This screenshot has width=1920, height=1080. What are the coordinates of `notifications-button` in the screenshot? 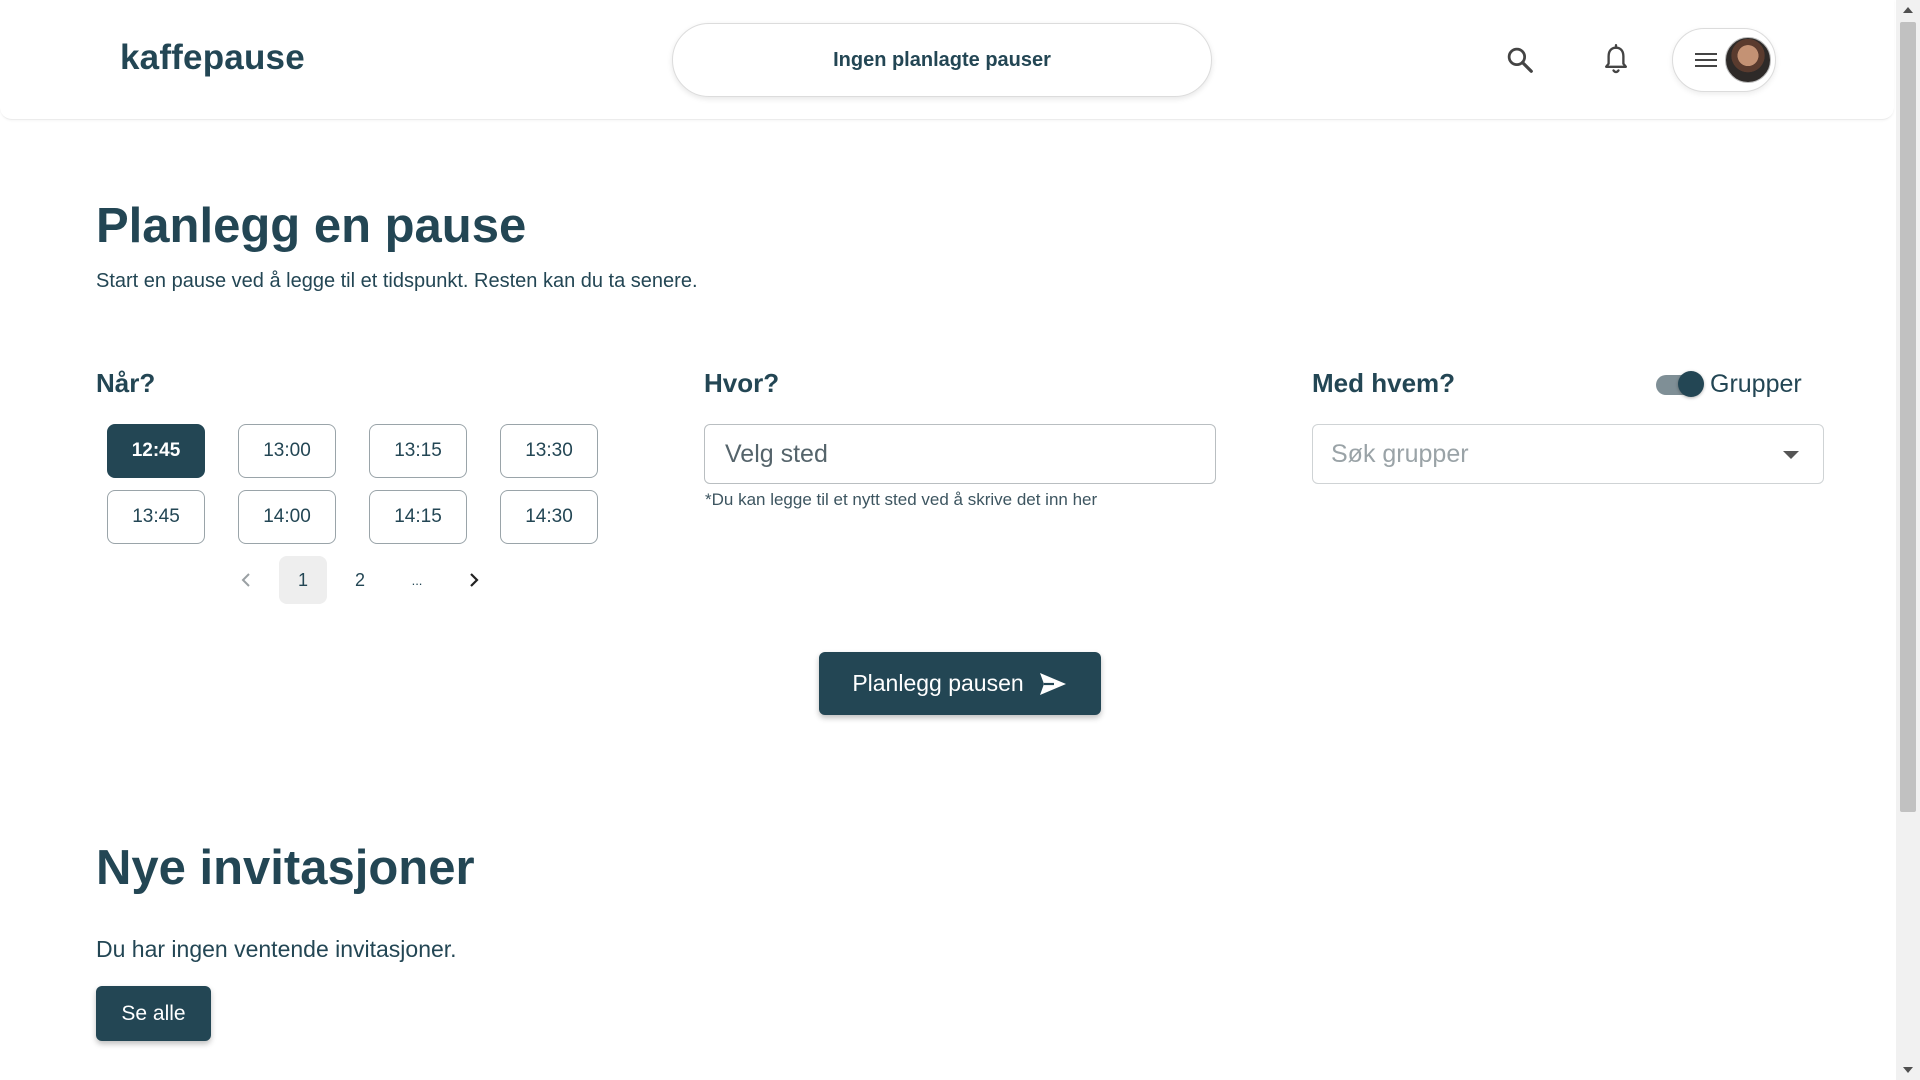 It's located at (1616, 60).